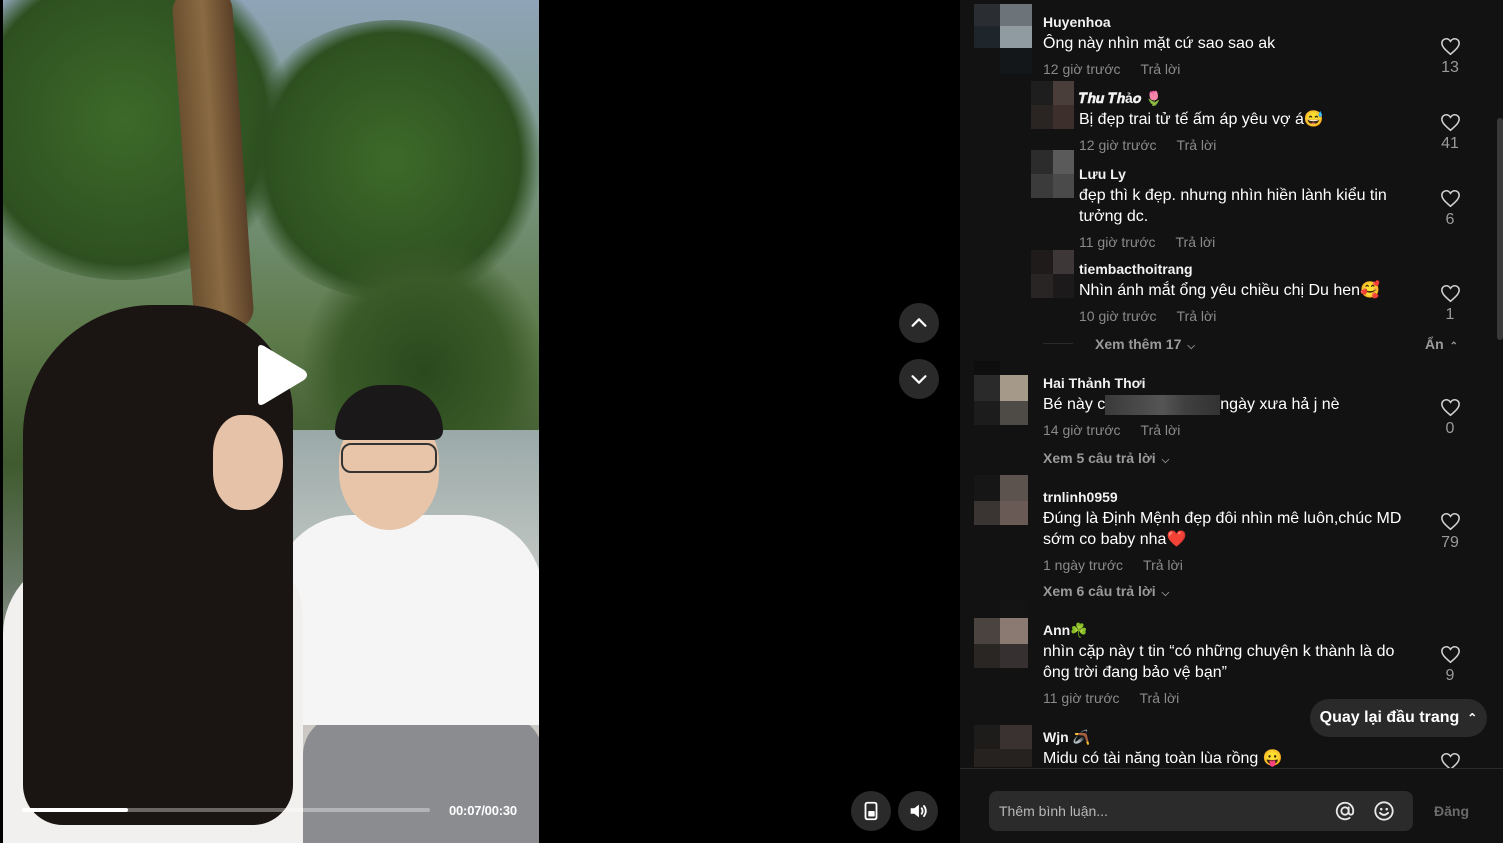 The image size is (1503, 843). I want to click on comment-text: Nhìn ánh mắt ổng yêu chiều chị Du hen🥰, so click(1229, 290).